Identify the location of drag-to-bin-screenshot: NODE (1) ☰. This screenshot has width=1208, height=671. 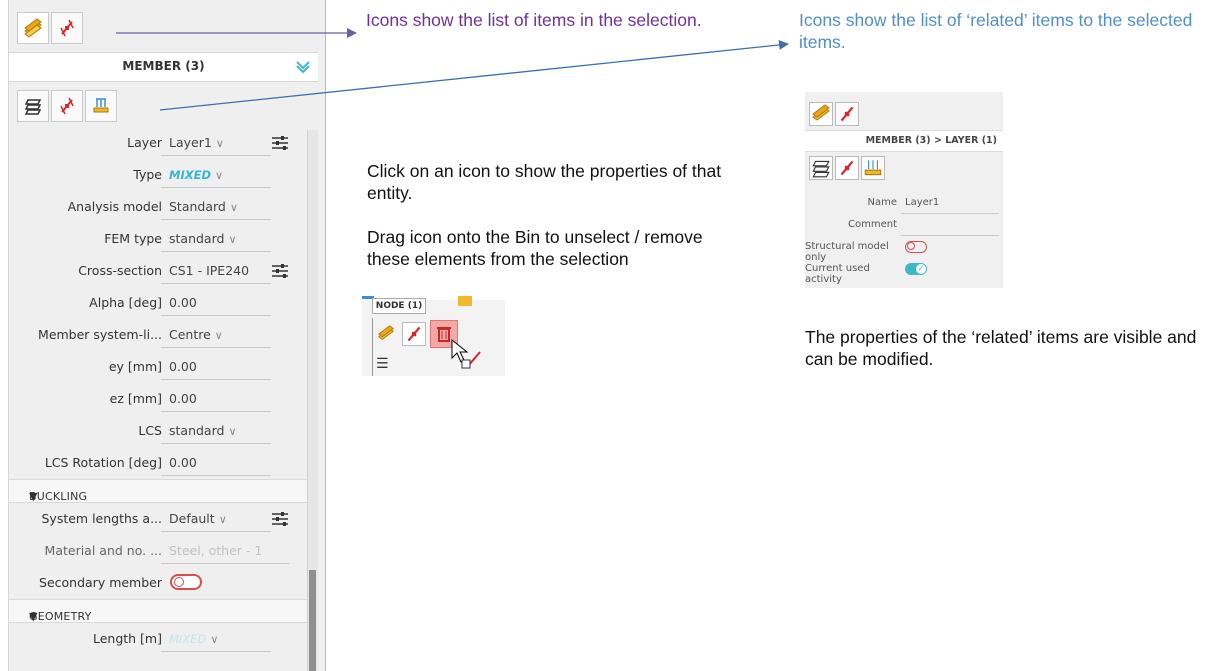
(433, 334).